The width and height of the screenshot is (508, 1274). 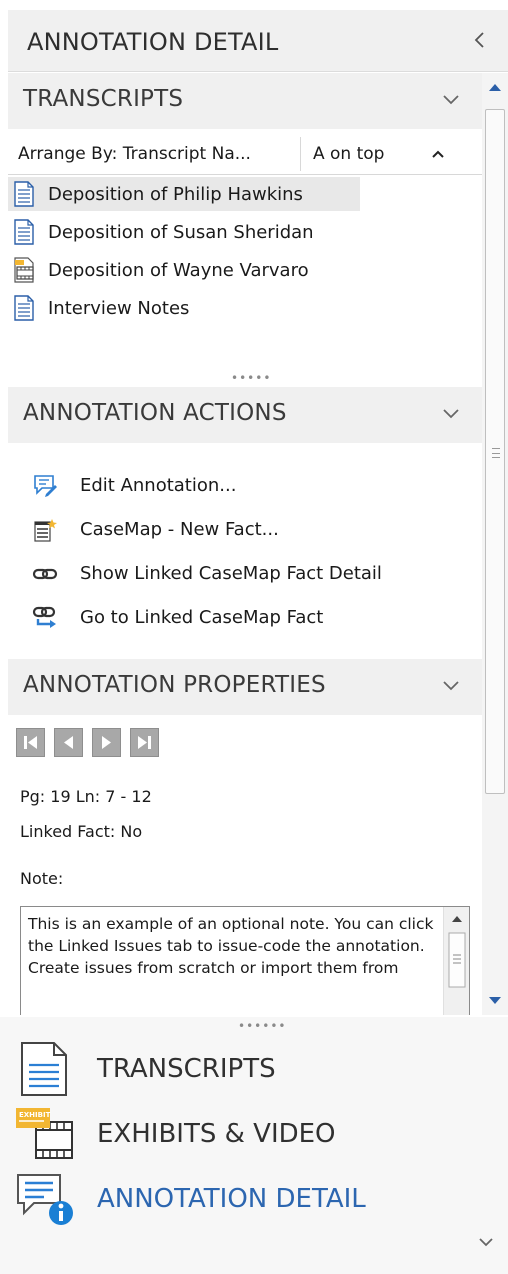 I want to click on transcript-item: Deposition of Wayne Varvaro, so click(x=188, y=270).